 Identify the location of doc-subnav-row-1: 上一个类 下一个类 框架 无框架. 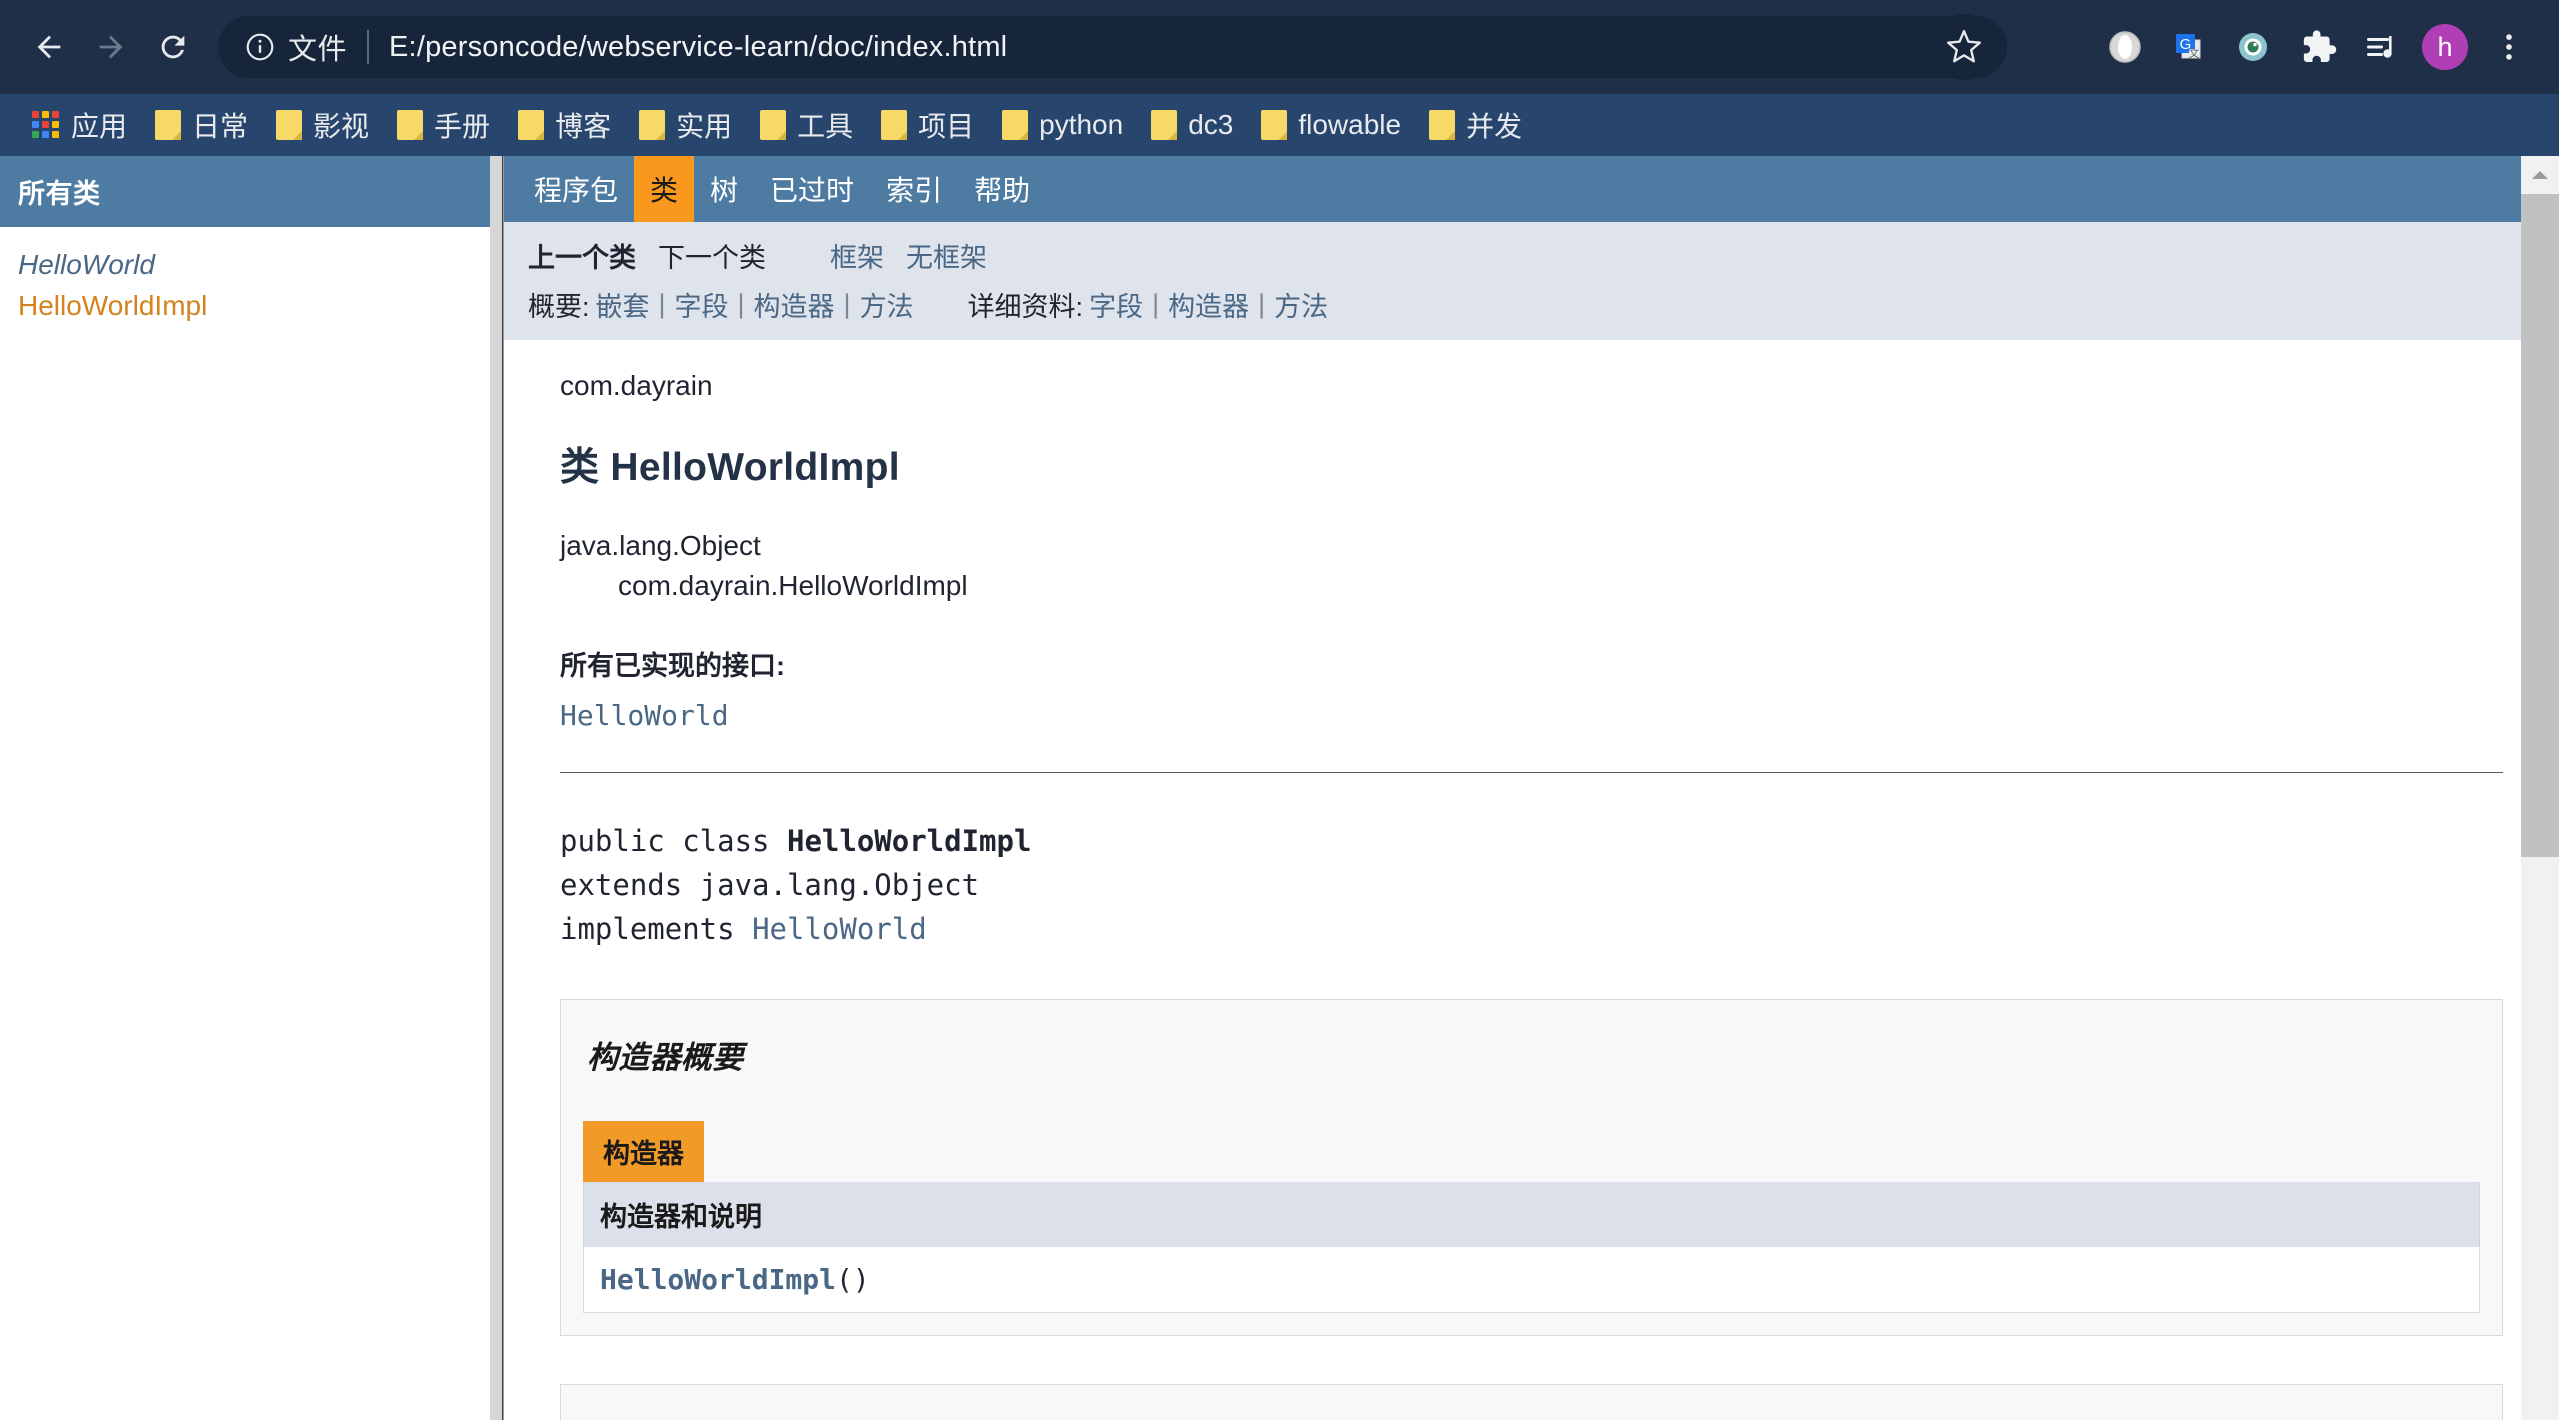
(1531, 255).